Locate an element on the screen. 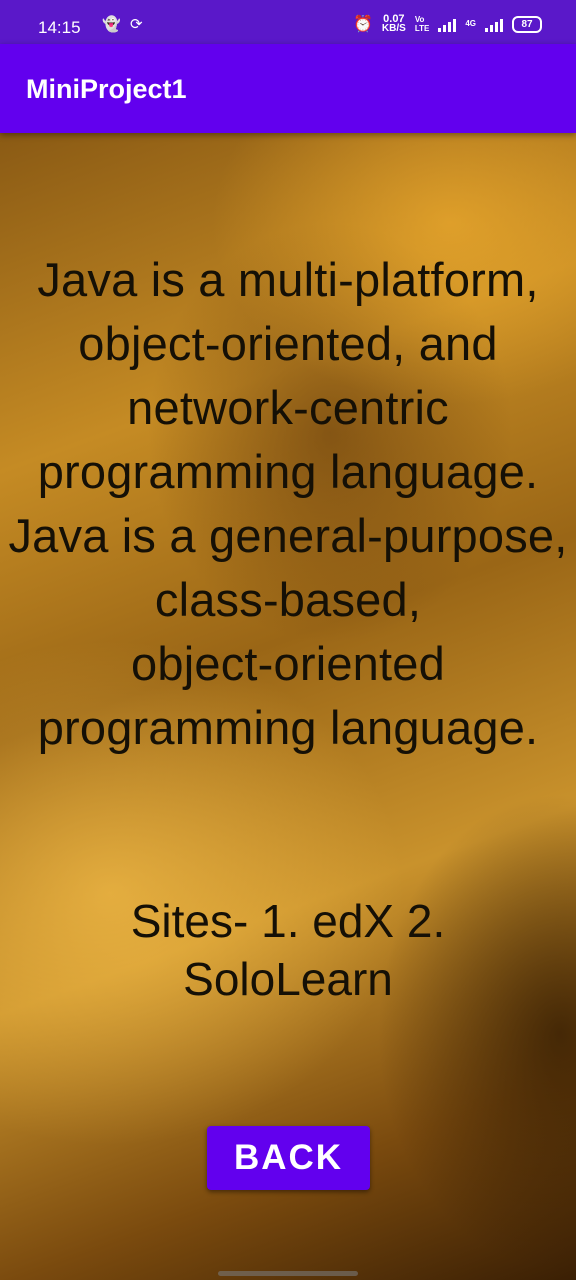  description-line: Java is a multi-platform, is located at coordinates (288, 279).